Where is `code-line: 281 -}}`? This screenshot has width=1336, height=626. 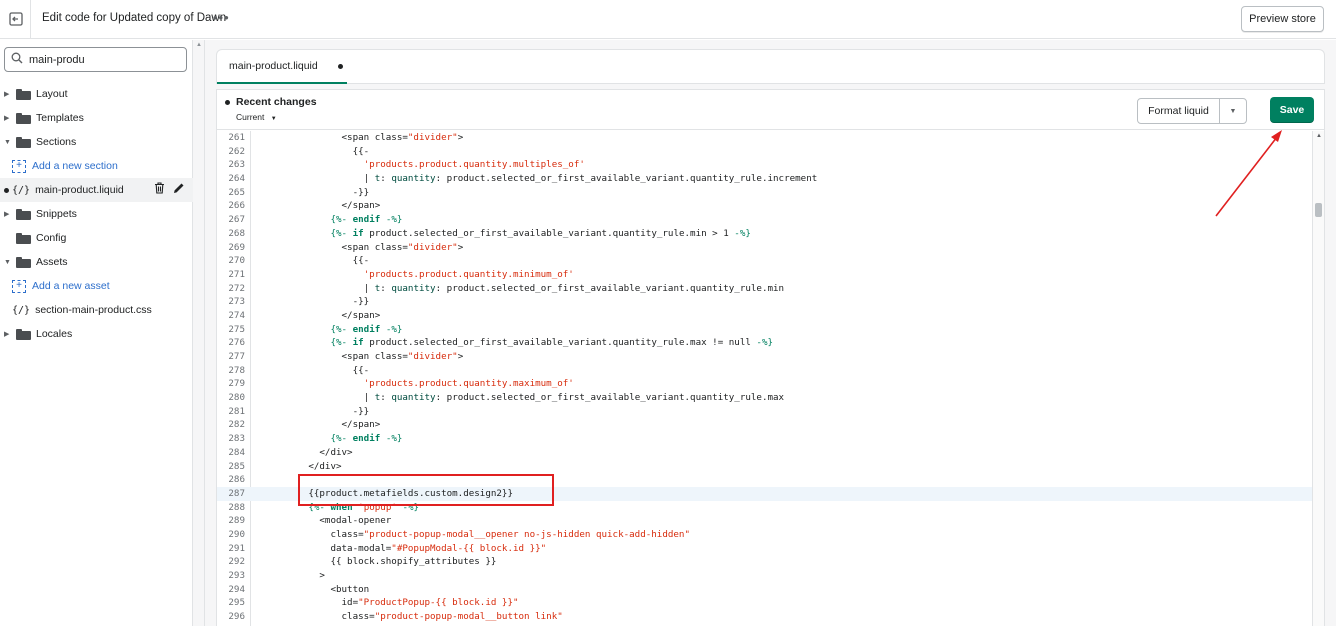 code-line: 281 -}} is located at coordinates (764, 412).